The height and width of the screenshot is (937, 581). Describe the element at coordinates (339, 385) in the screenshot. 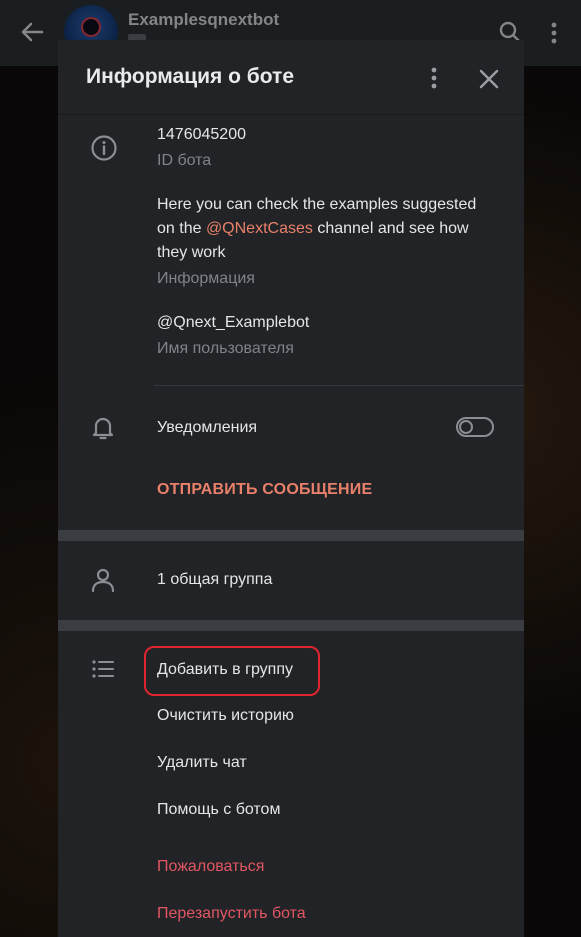

I see `divider` at that location.